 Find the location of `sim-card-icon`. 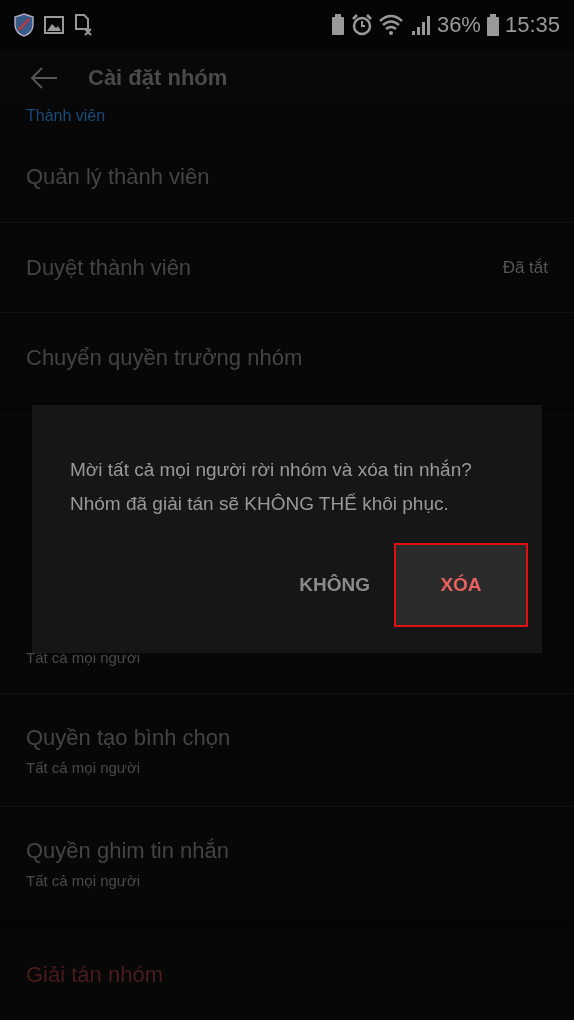

sim-card-icon is located at coordinates (83, 25).